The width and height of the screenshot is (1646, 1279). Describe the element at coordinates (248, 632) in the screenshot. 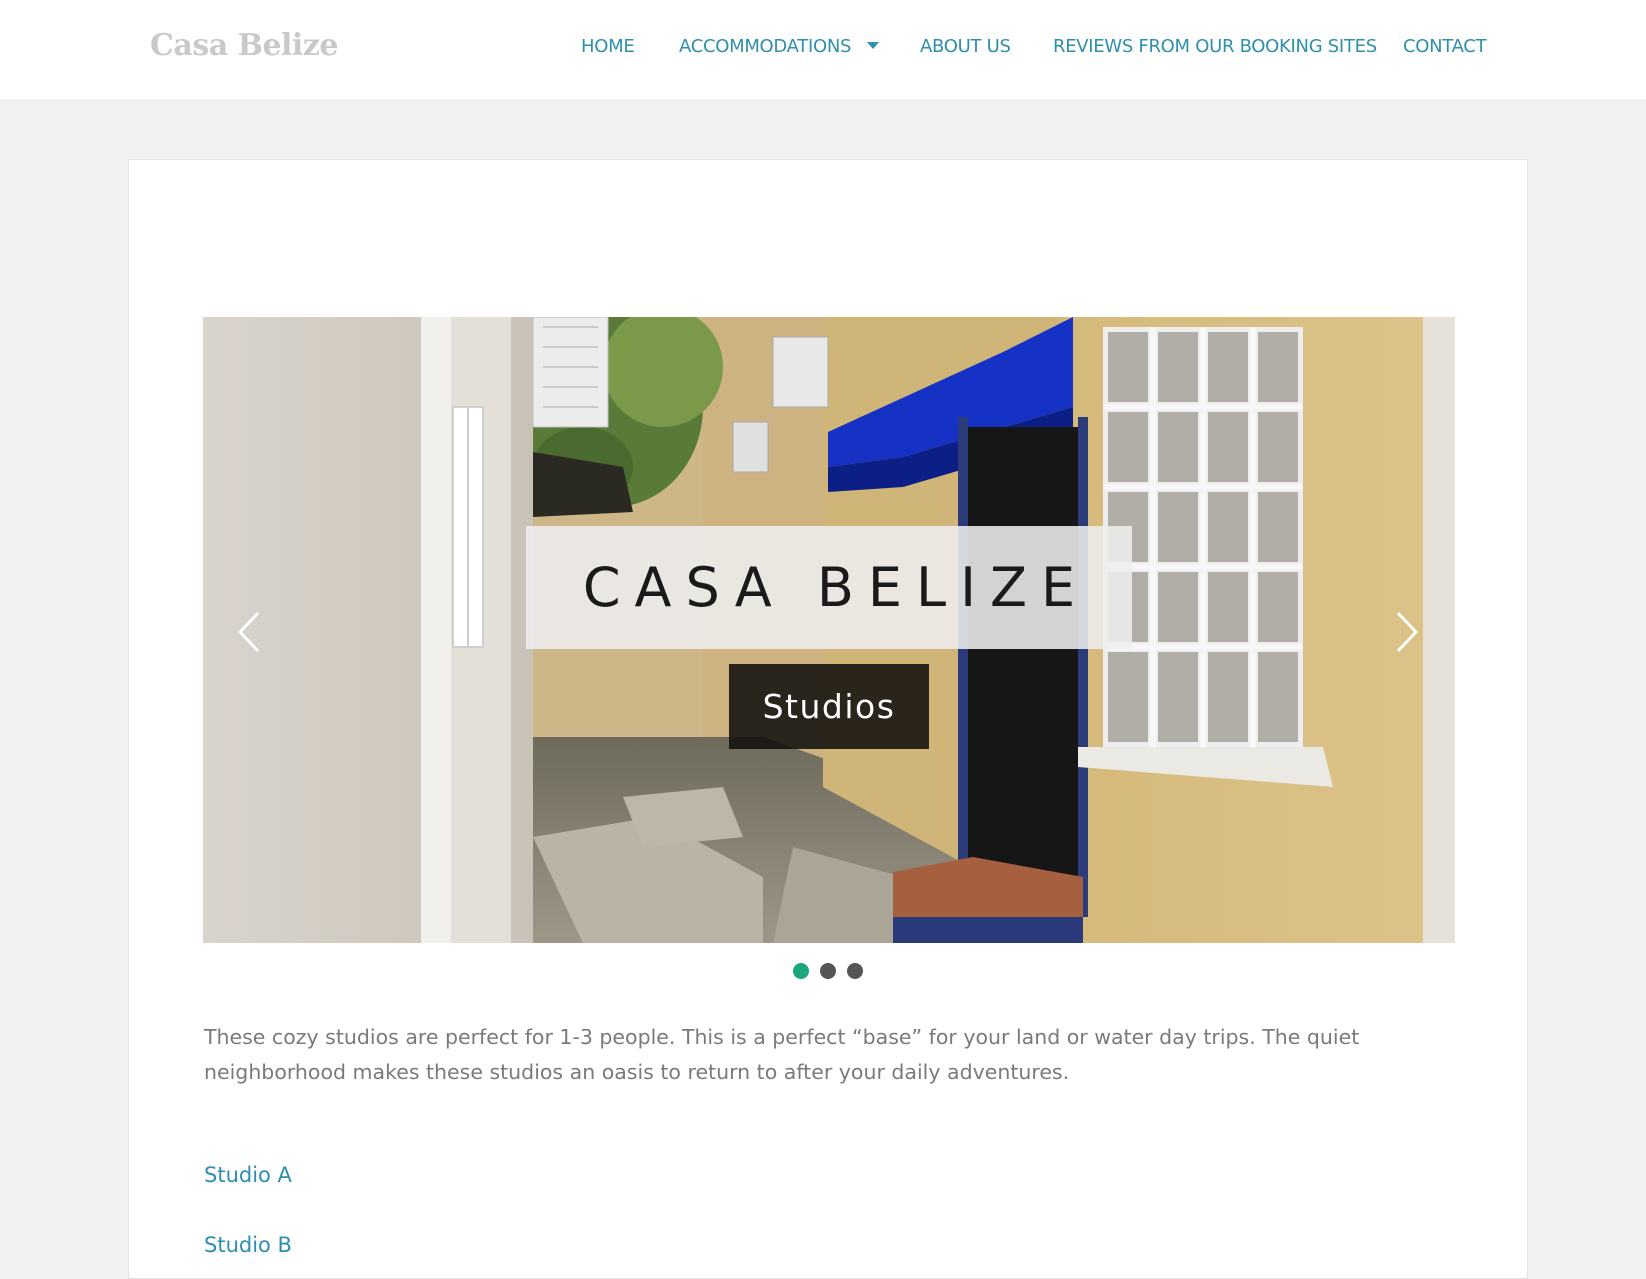

I see `chevron-left-icon` at that location.